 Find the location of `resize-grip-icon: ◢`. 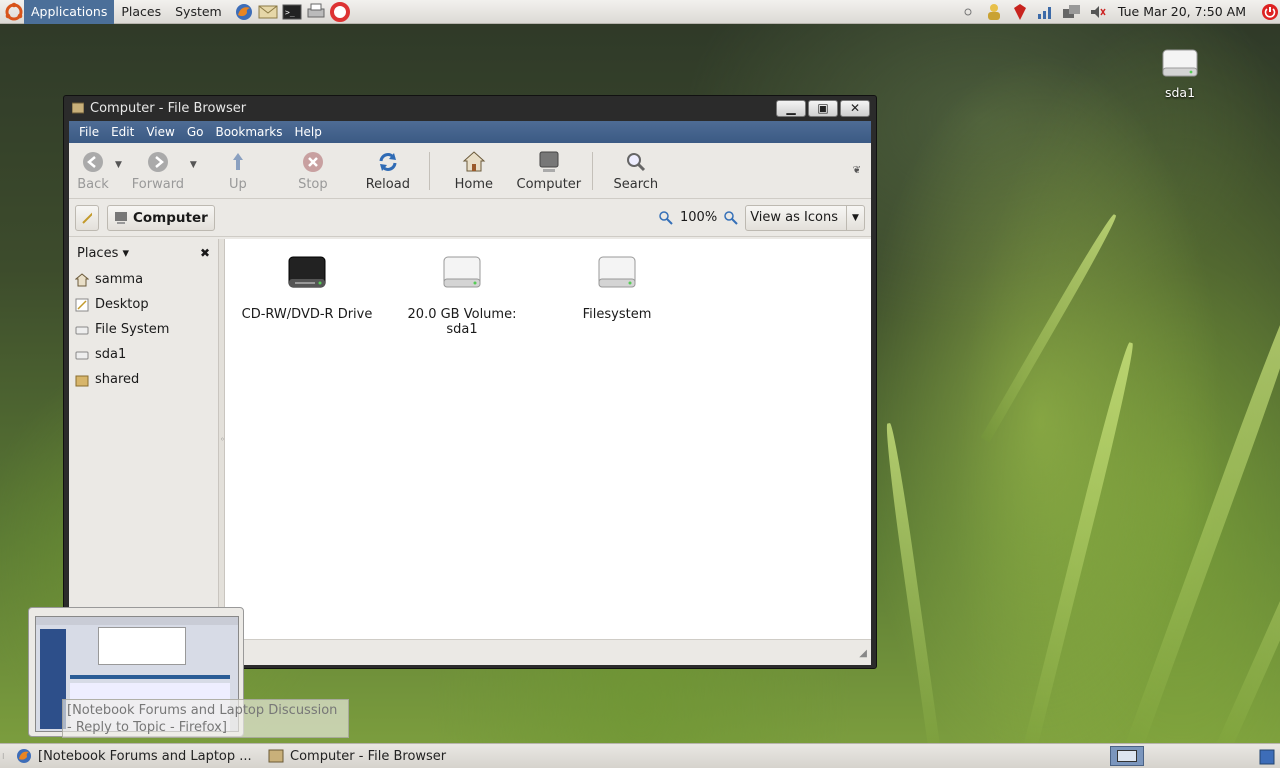

resize-grip-icon: ◢ is located at coordinates (863, 653).